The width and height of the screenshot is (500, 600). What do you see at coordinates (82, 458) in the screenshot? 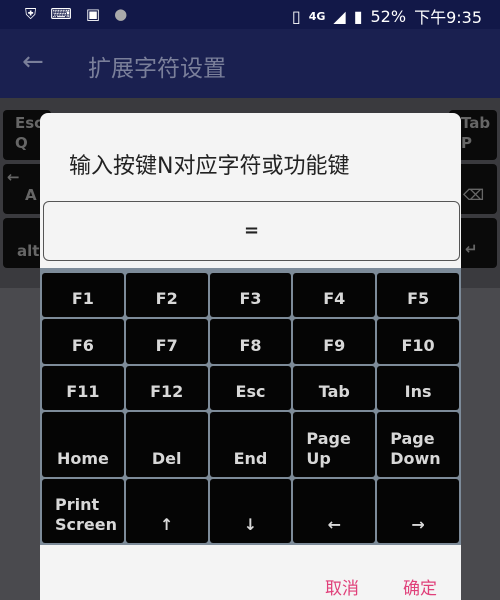
I see `key-label: Home` at bounding box center [82, 458].